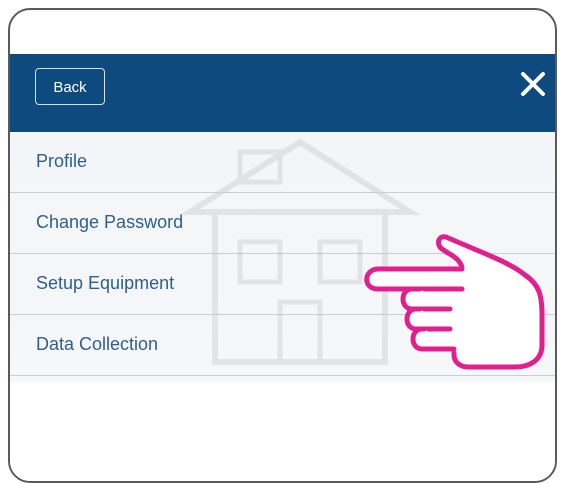  I want to click on back-button: Back, so click(70, 86).